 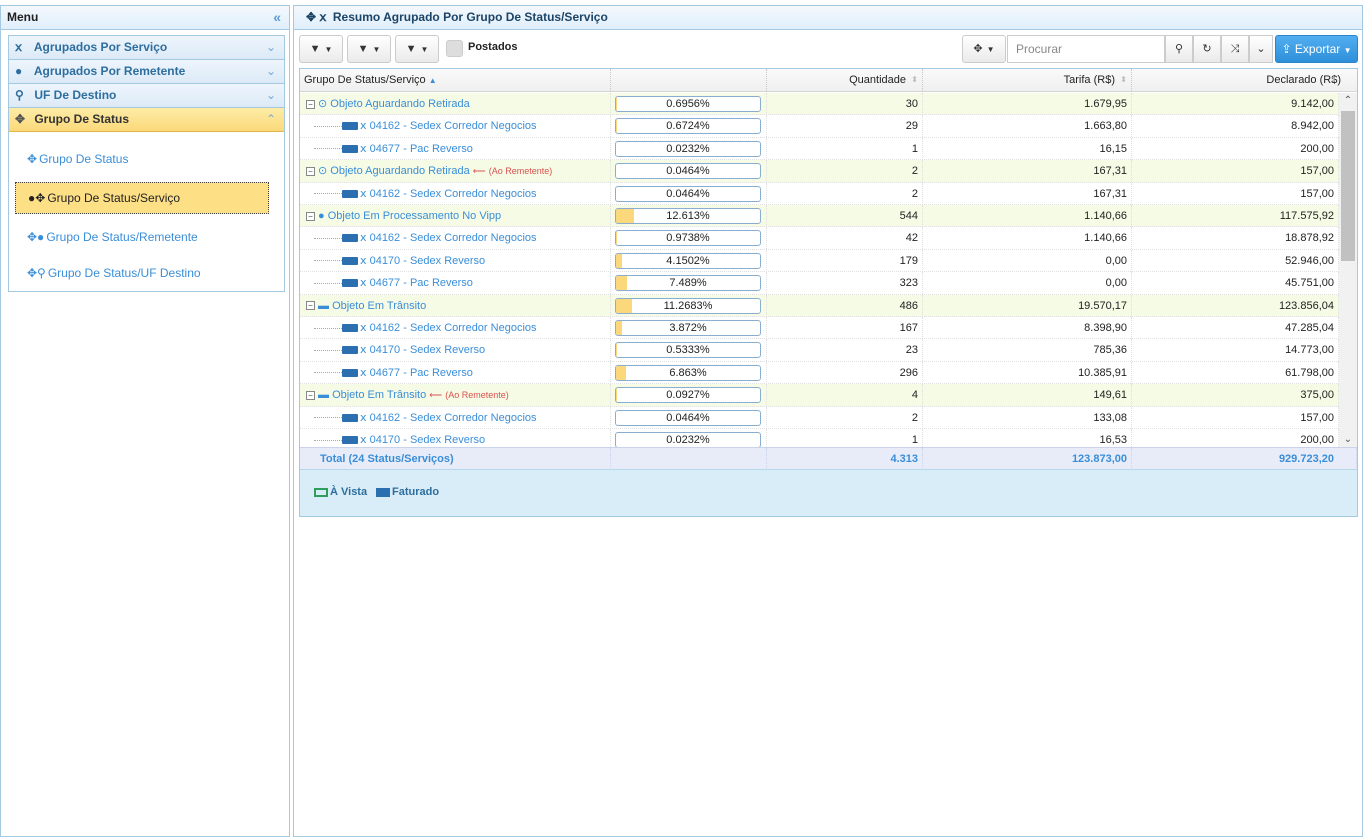 What do you see at coordinates (1261, 49) in the screenshot?
I see `expand-button: ⌄` at bounding box center [1261, 49].